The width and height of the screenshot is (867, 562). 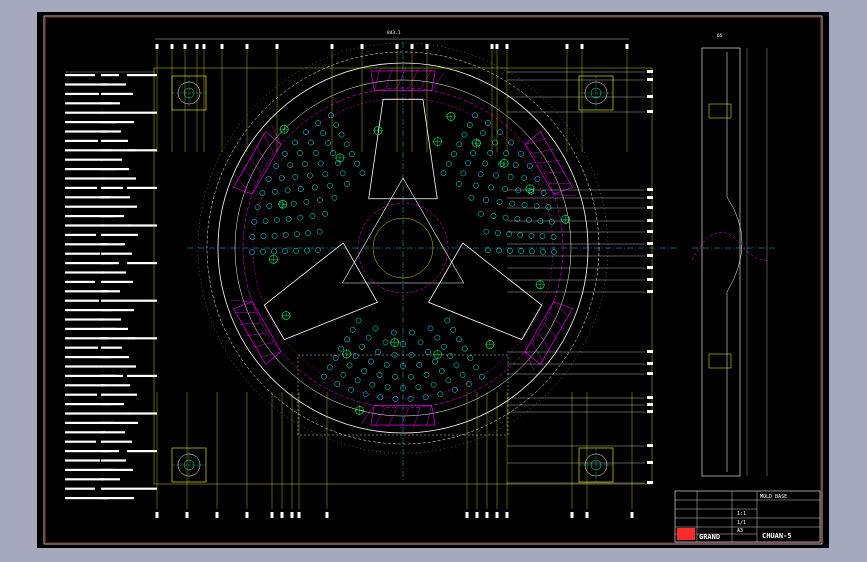 What do you see at coordinates (485, 291) in the screenshot?
I see `arm-outline` at bounding box center [485, 291].